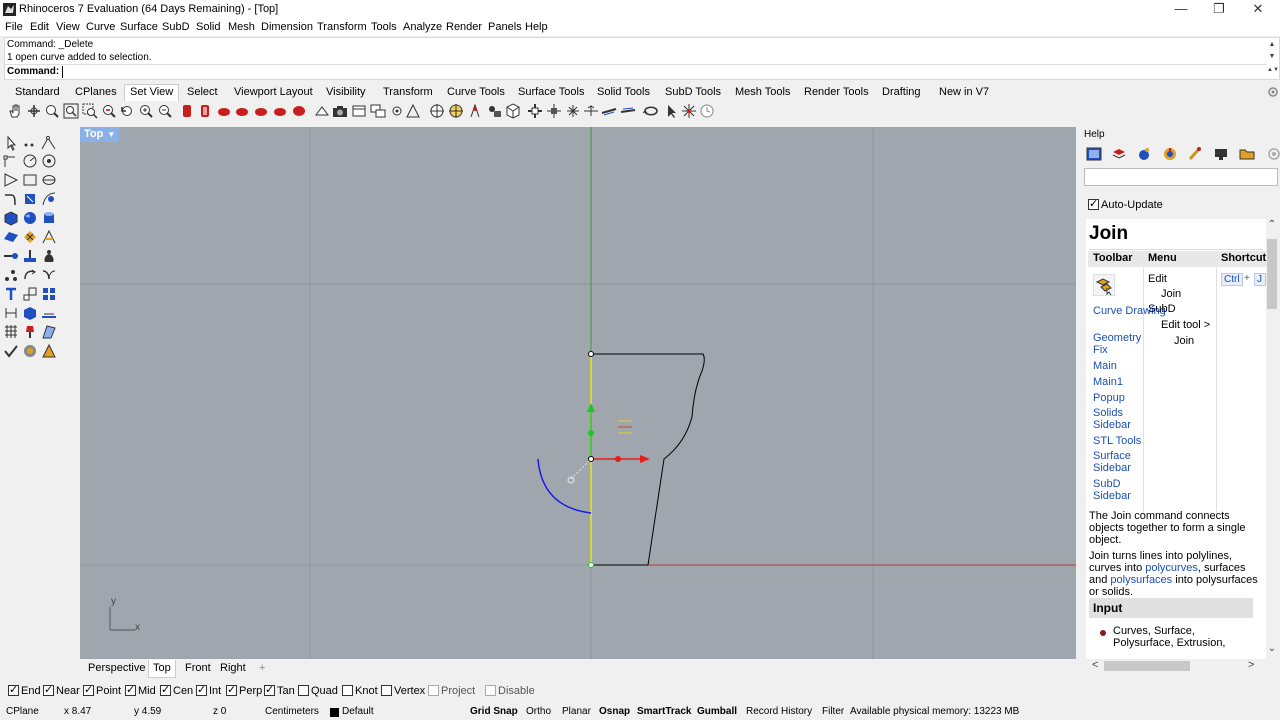 This screenshot has width=1280, height=720. Describe the element at coordinates (30, 218) in the screenshot. I see `sphere-icon` at that location.